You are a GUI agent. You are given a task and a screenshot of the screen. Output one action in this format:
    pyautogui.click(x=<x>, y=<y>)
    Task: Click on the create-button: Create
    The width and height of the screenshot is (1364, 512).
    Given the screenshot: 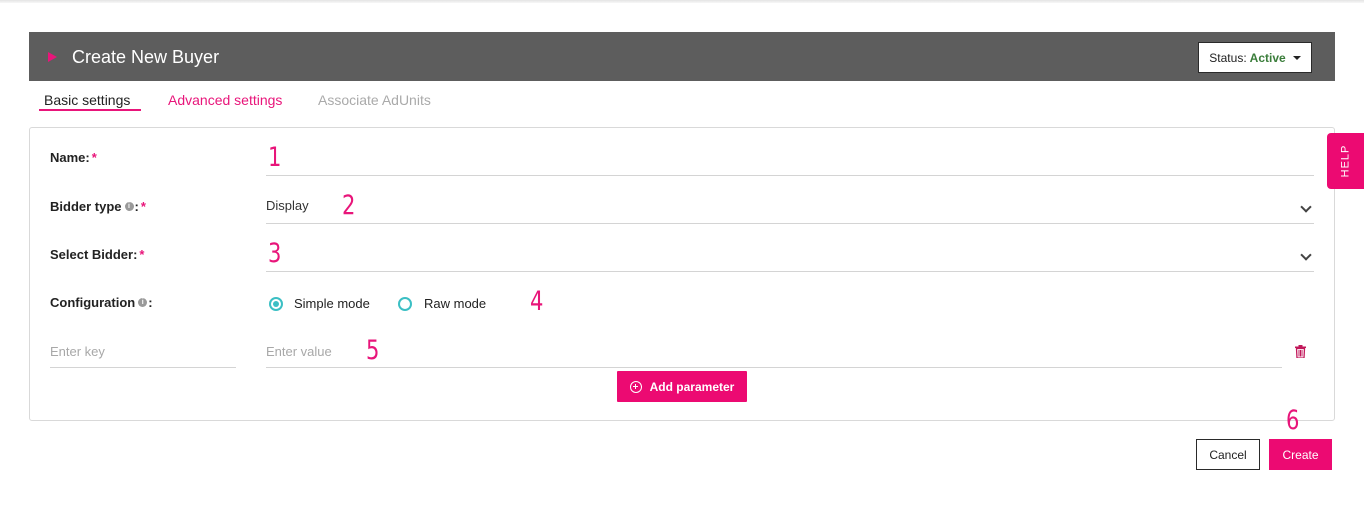 What is the action you would take?
    pyautogui.click(x=1300, y=454)
    